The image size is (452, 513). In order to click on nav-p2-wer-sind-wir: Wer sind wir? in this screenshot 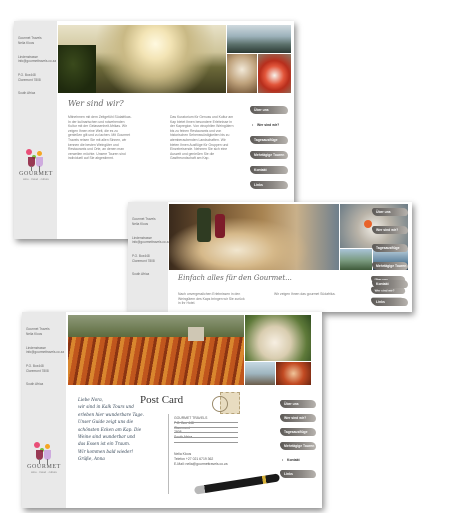, I will do `click(390, 230)`.